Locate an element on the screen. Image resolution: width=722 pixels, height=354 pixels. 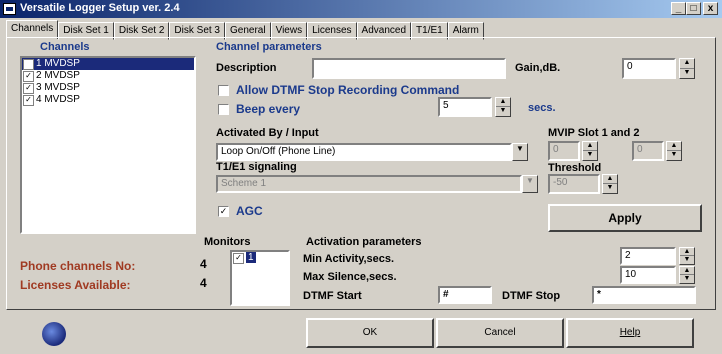
mvip-slot1-spinner: ▲ ▼ is located at coordinates (590, 151).